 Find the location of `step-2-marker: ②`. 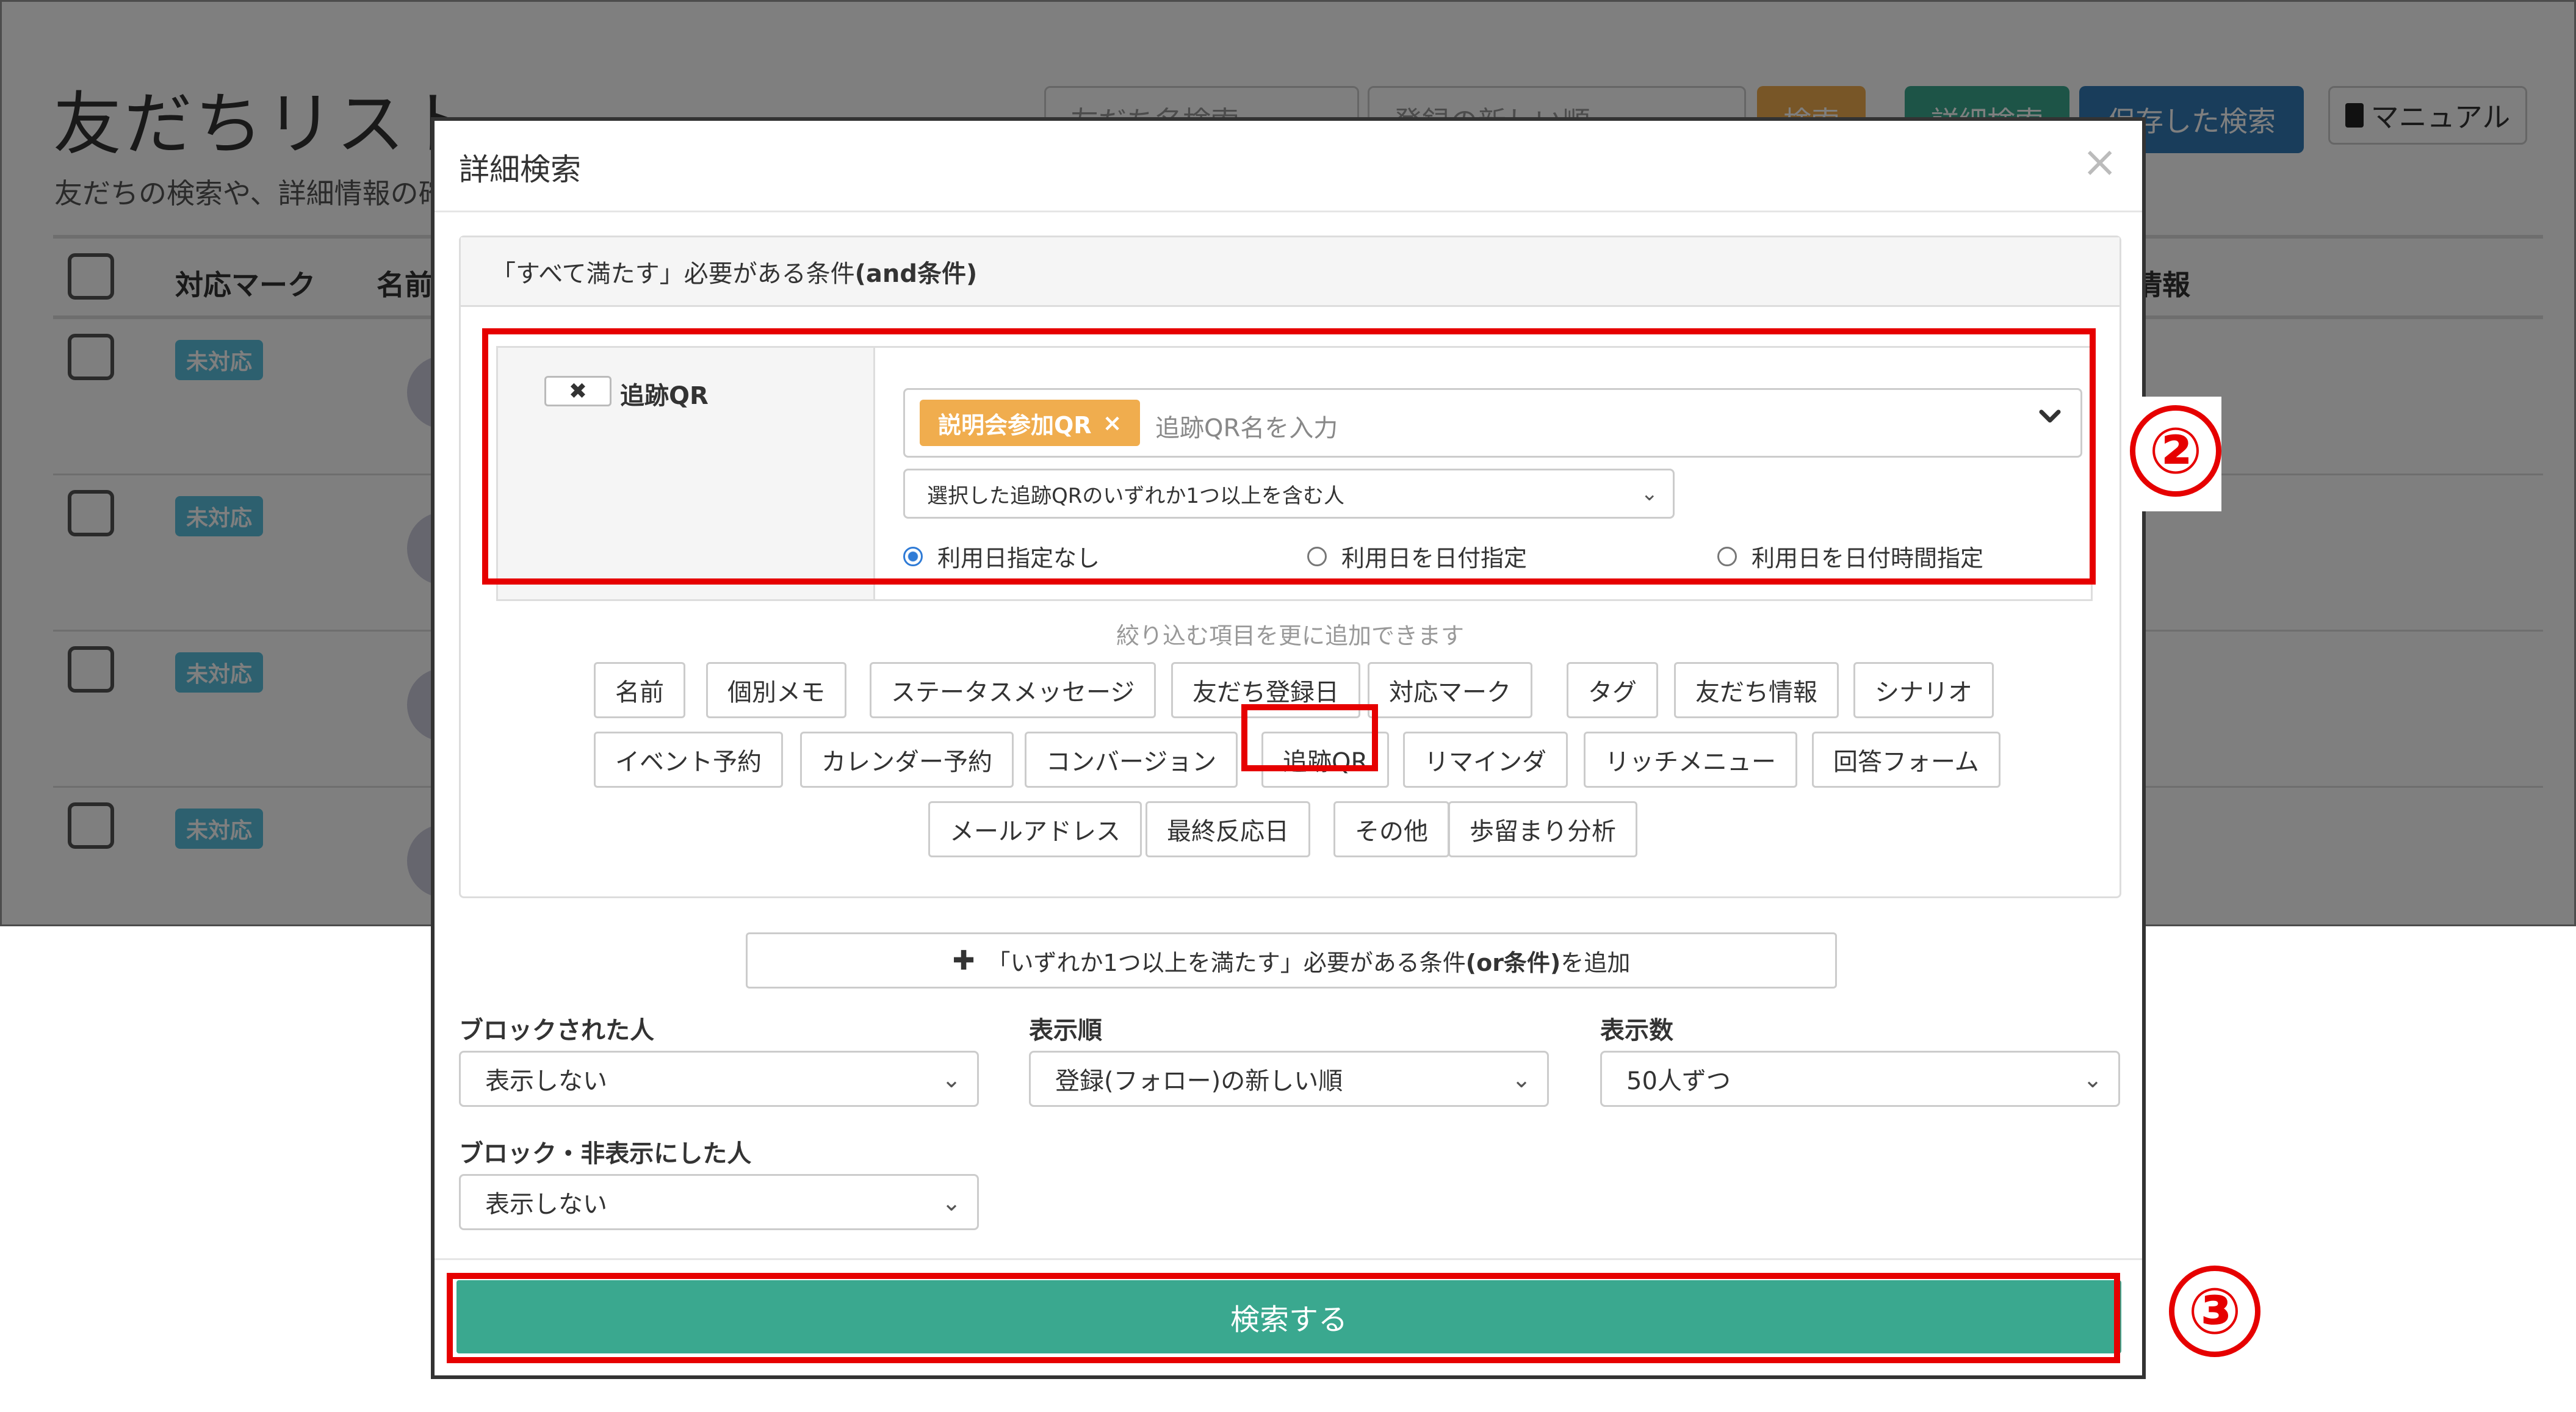

step-2-marker: ② is located at coordinates (2175, 451).